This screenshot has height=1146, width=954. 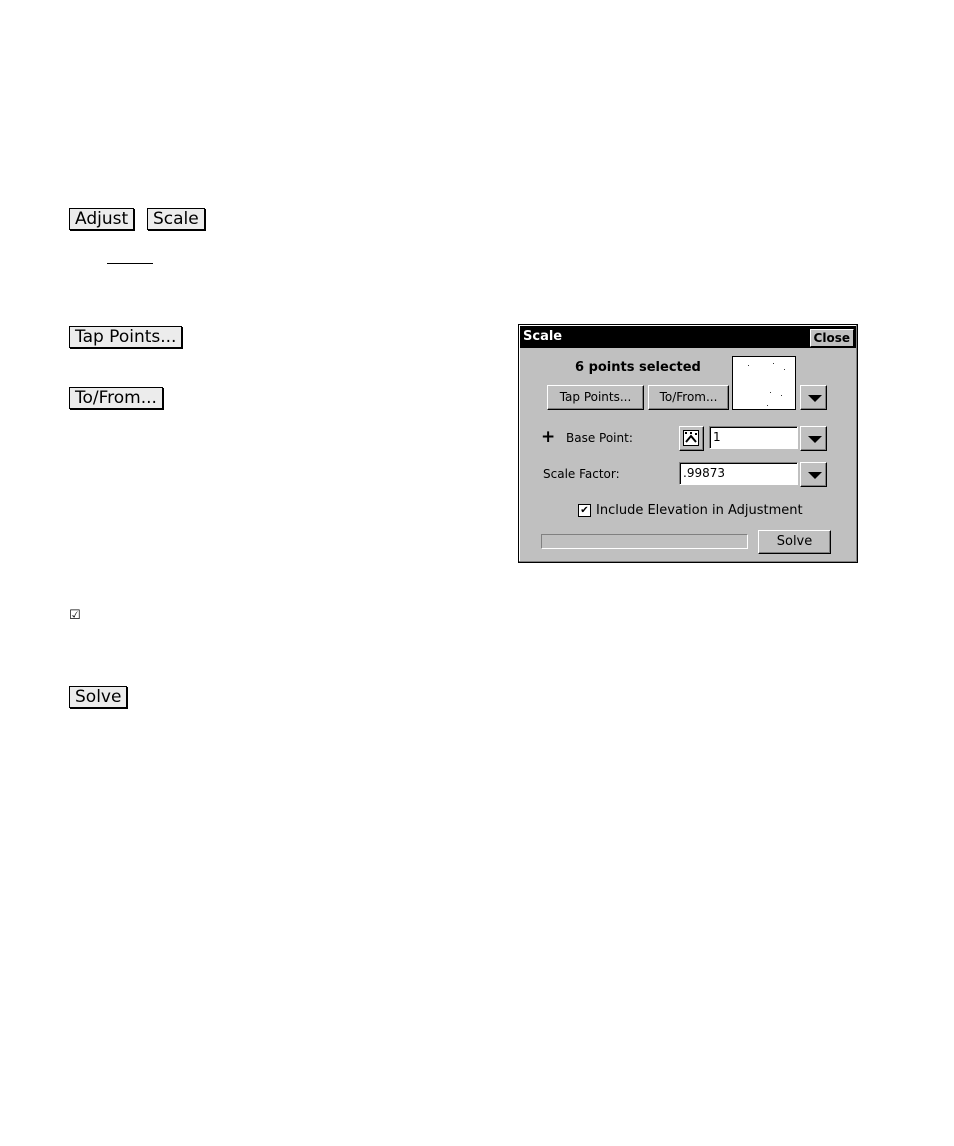 I want to click on solve-button: Solve, so click(x=98, y=697).